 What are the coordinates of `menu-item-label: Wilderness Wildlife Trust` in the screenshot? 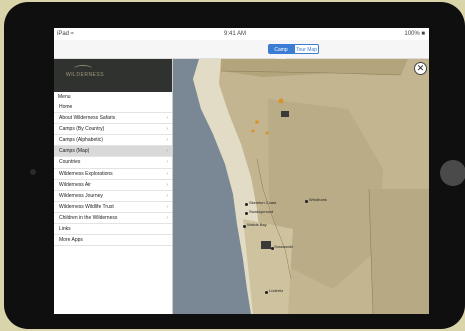 It's located at (86, 206).